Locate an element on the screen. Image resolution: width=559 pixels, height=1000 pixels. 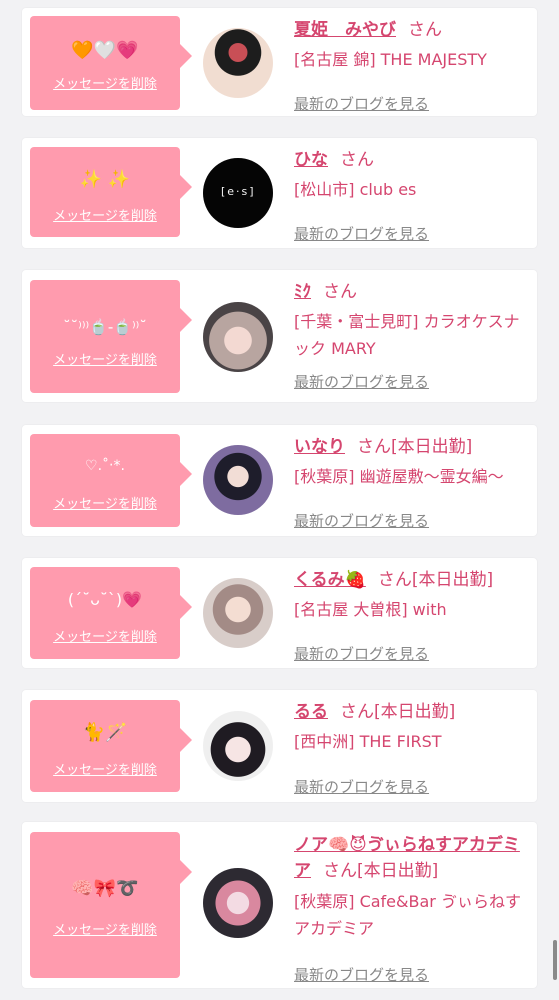
message-text: 🧡🤍💗 is located at coordinates (105, 50).